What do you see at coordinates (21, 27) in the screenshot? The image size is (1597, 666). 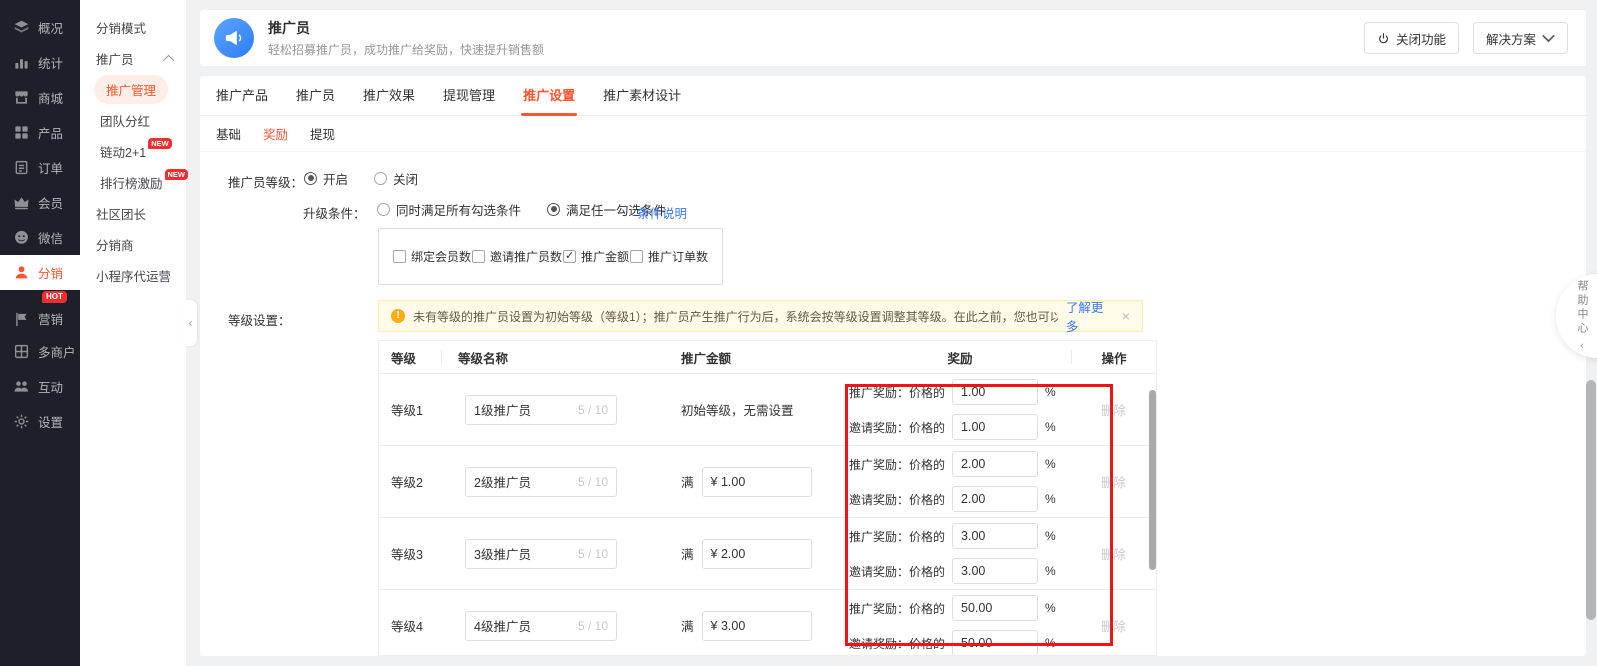 I see `layers-icon` at bounding box center [21, 27].